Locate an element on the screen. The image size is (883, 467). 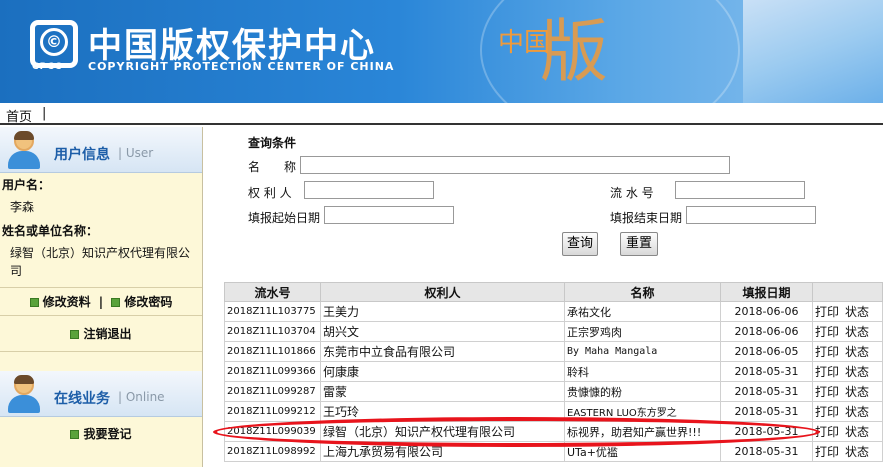
row-serial: 2018Z11L101866 is located at coordinates (272, 351).